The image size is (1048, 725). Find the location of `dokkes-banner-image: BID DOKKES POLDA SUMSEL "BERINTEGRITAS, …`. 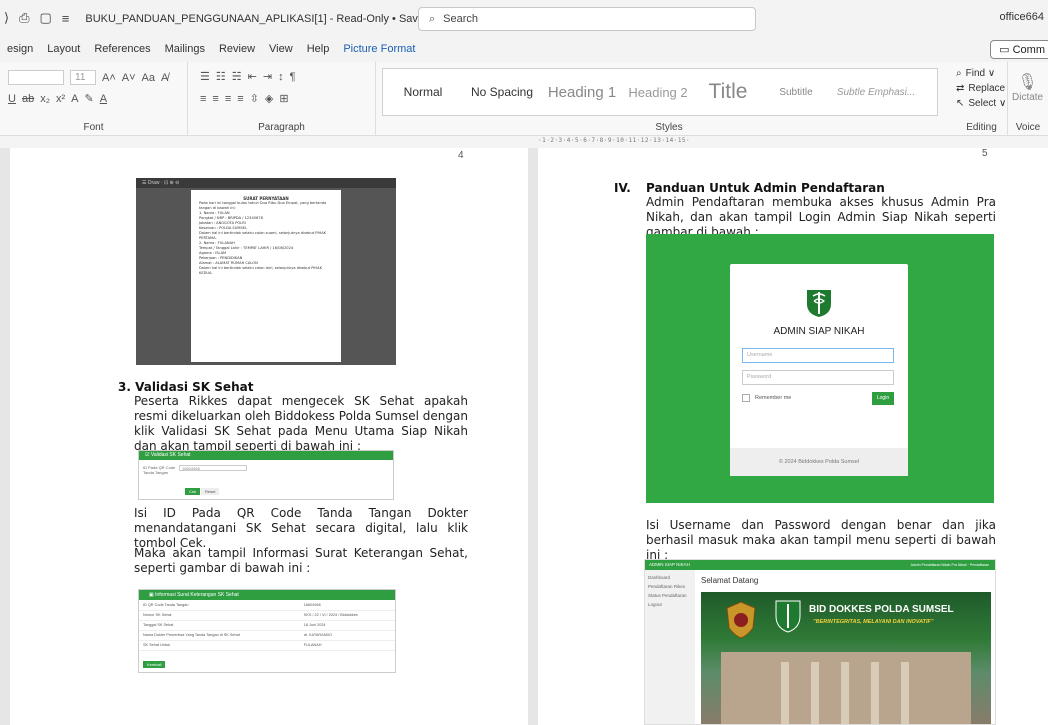

dokkes-banner-image: BID DOKKES POLDA SUMSEL "BERINTEGRITAS, … is located at coordinates (846, 658).